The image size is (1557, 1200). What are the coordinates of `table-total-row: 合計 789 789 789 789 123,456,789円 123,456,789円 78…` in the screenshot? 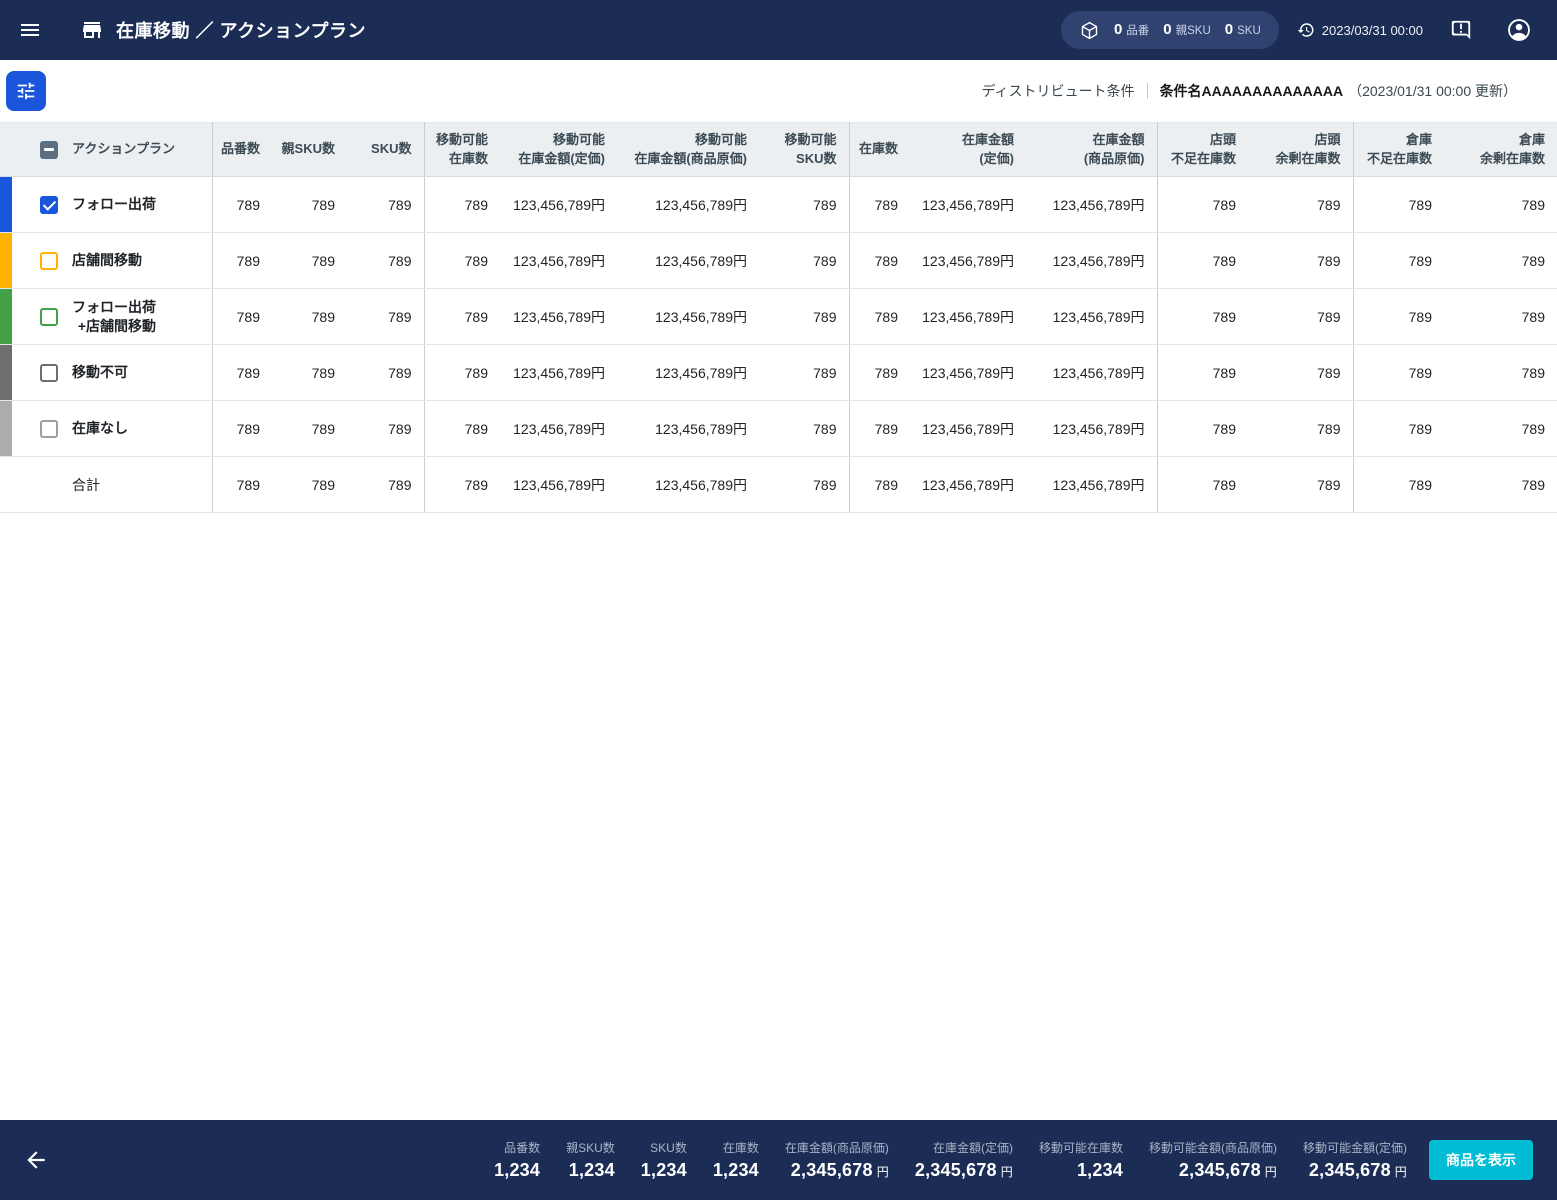 It's located at (778, 484).